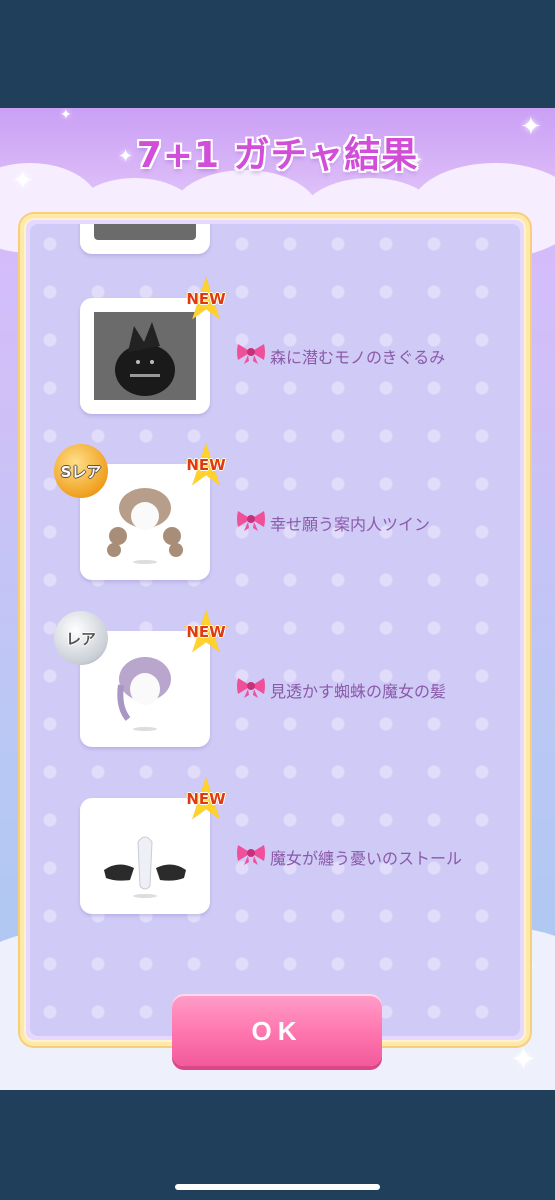 Image resolution: width=555 pixels, height=1200 pixels. I want to click on ok-button-label: OK, so click(277, 1031).